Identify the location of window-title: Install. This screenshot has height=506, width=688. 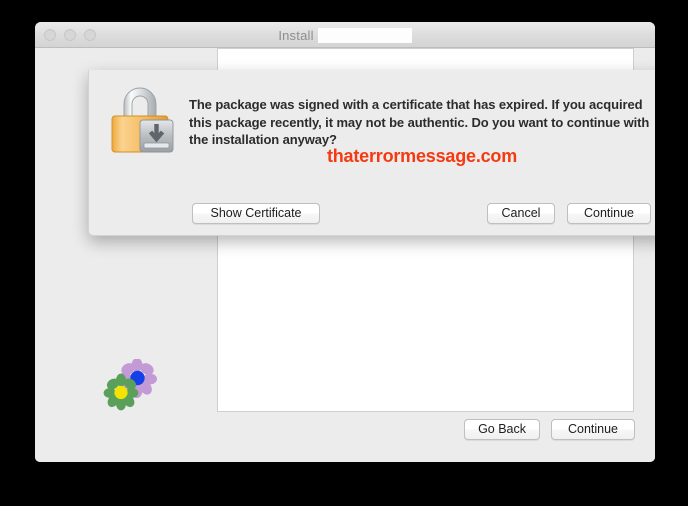
(296, 35).